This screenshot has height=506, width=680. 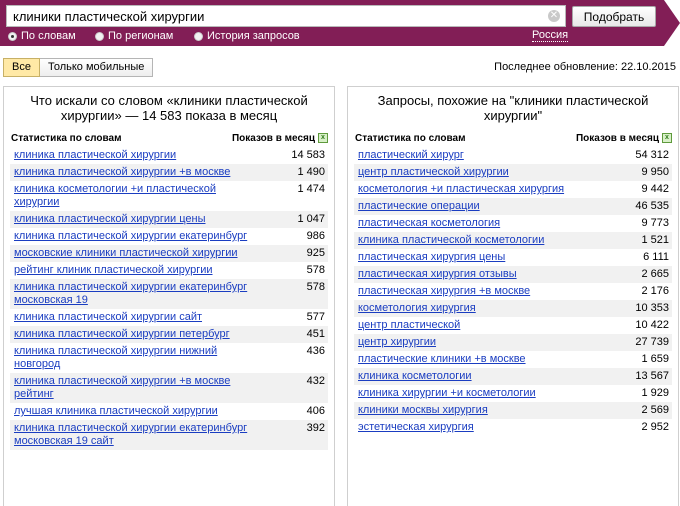 I want to click on phrase-link: клиника пластической хирургии сайт, so click(x=108, y=317).